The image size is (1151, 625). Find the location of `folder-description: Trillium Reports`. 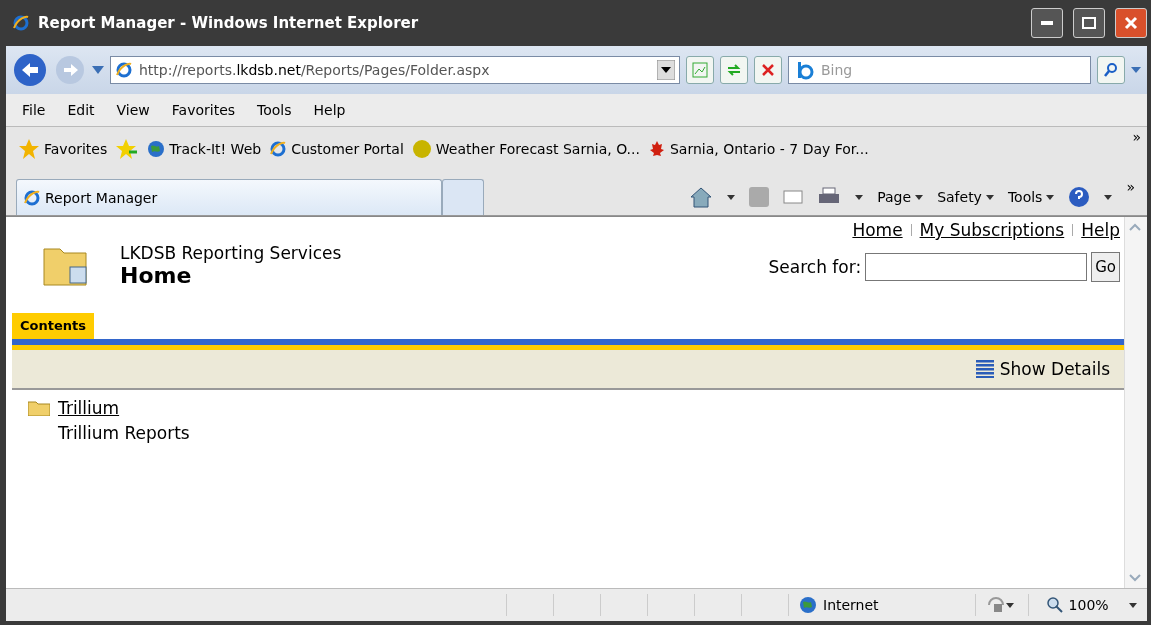

folder-description: Trillium Reports is located at coordinates (124, 433).